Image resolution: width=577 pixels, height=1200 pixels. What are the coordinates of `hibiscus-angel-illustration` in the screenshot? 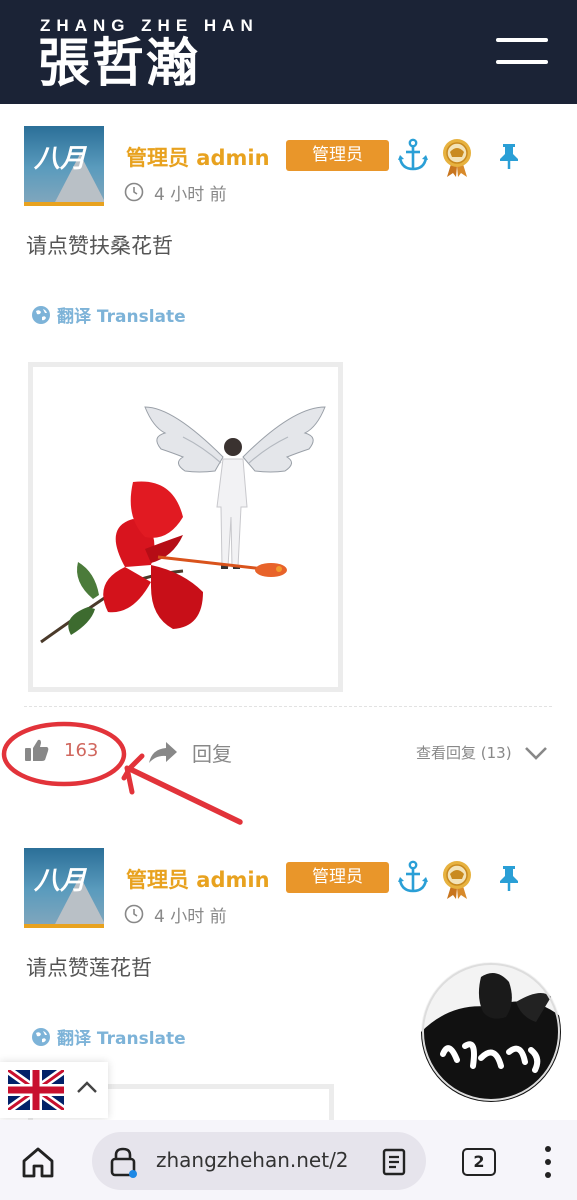 It's located at (183, 525).